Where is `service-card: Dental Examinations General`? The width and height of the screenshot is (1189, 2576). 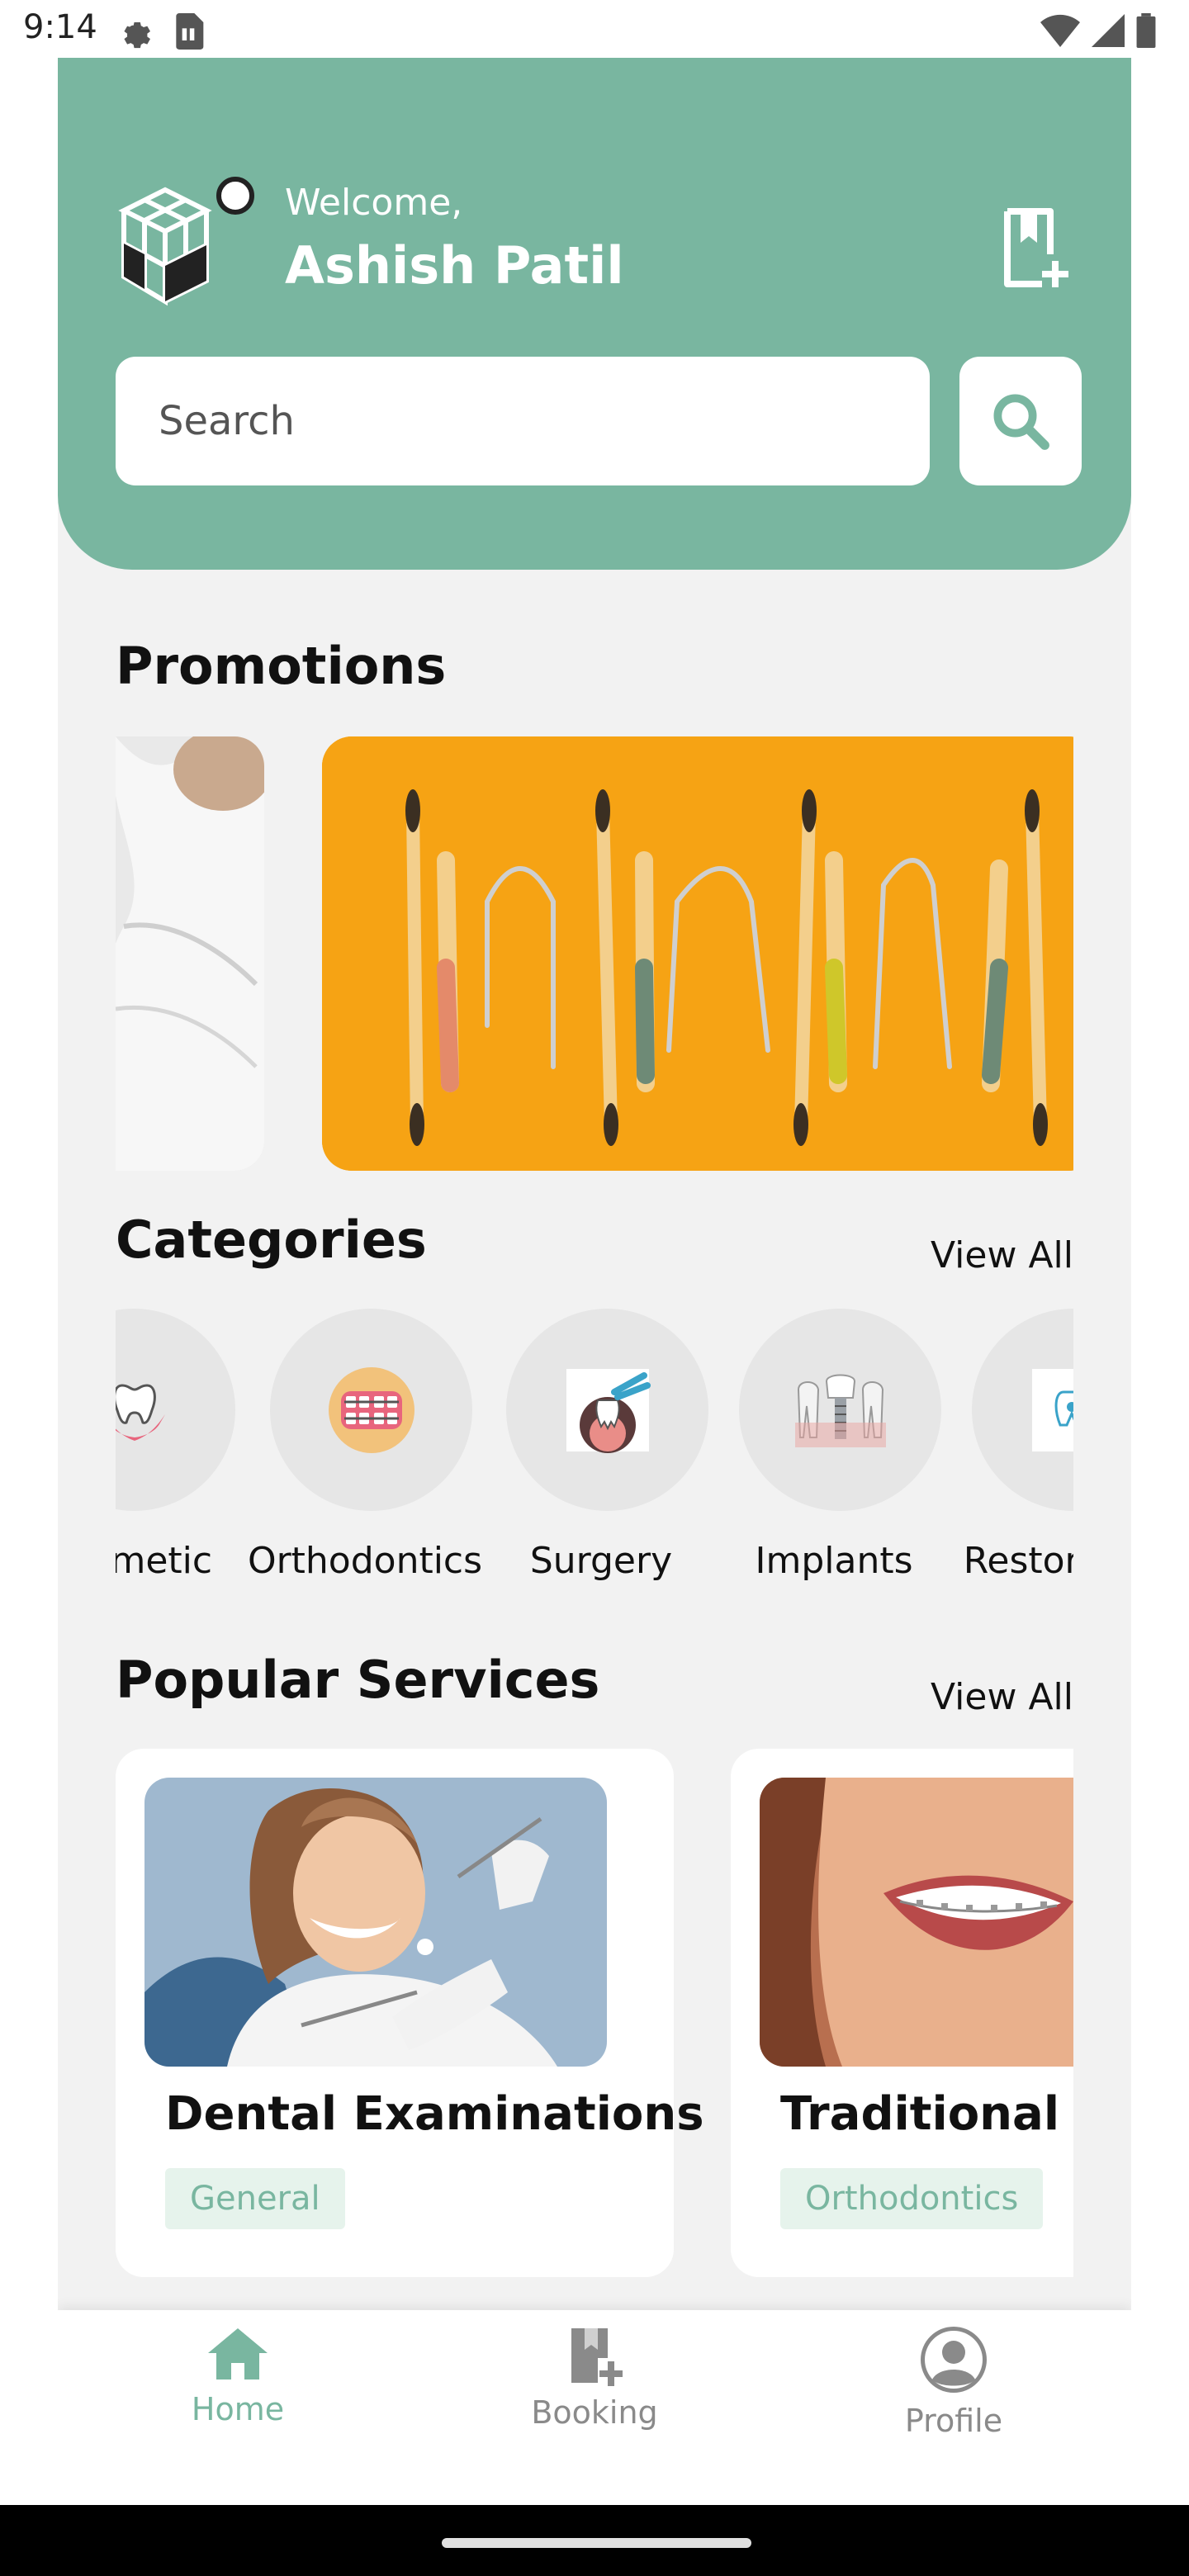
service-card: Dental Examinations General is located at coordinates (410, 2013).